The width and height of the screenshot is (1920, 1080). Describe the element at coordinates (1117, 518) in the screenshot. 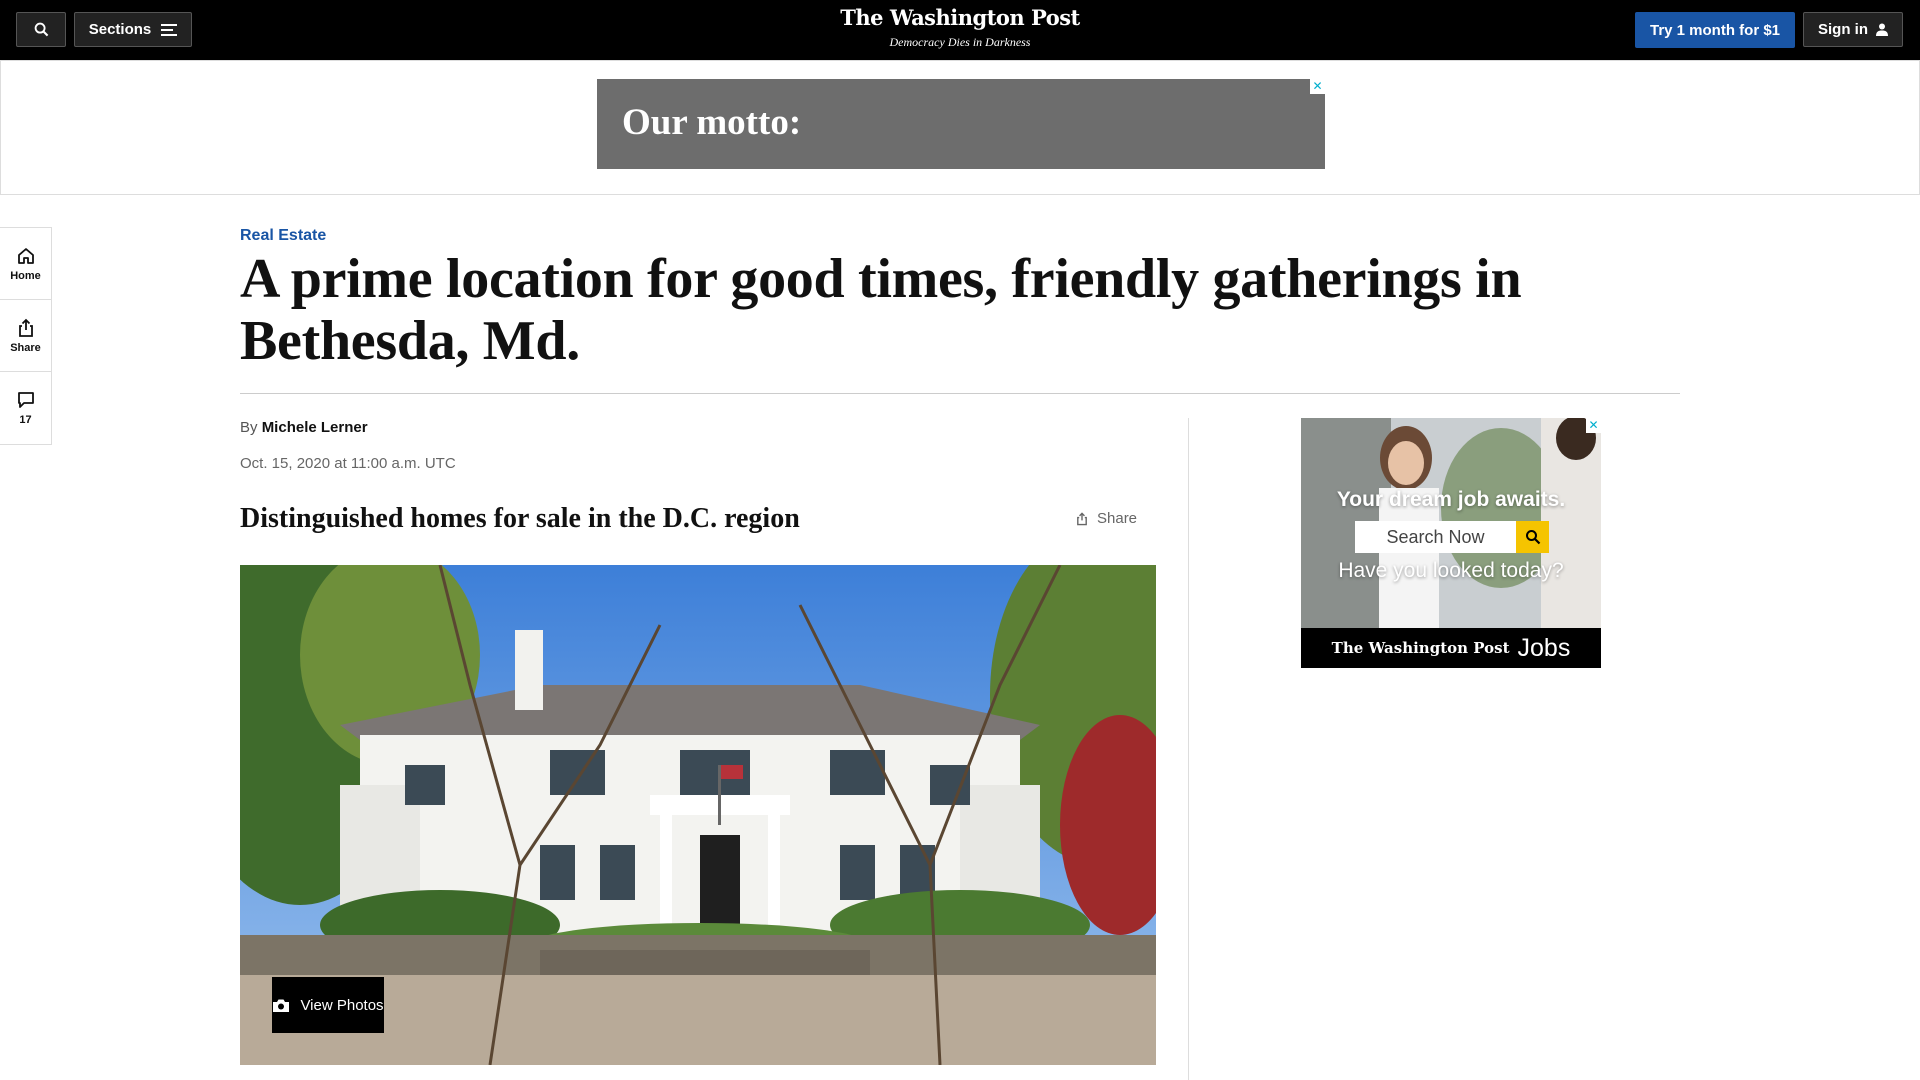

I see `gallery-share-label: Share` at that location.